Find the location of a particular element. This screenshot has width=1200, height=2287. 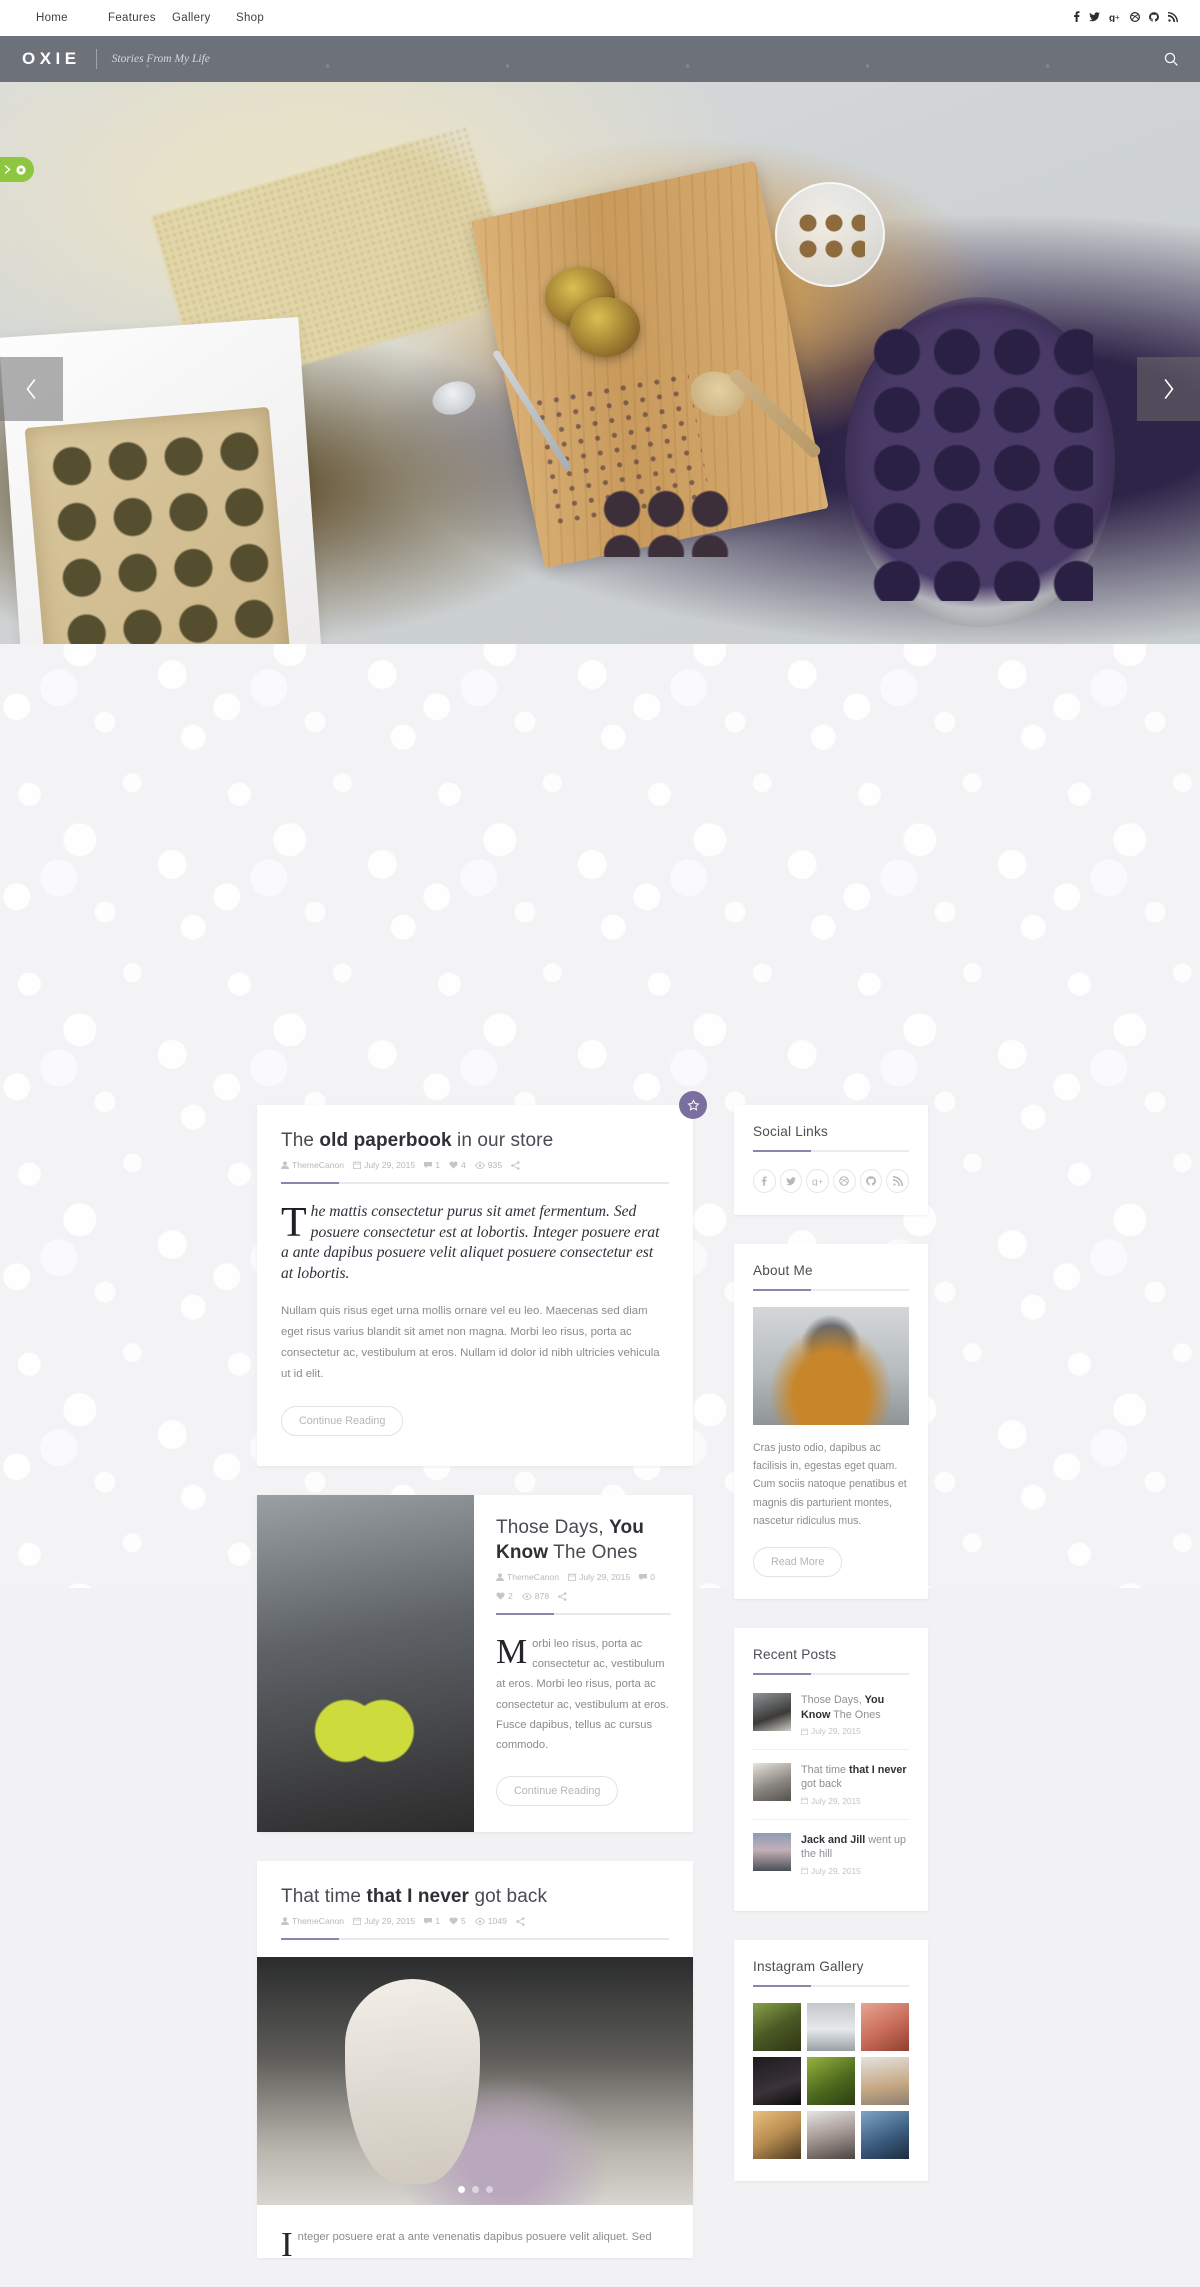

eye-icon is located at coordinates (526, 1596).